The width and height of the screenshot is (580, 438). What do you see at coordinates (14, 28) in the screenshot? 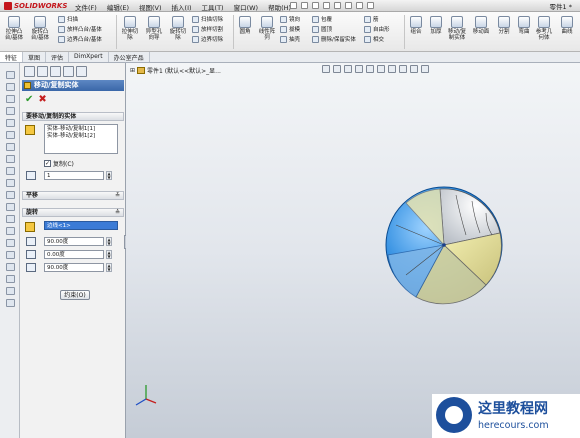
I see `extrude-boss-button: 拉伸凸 台/基体` at bounding box center [14, 28].